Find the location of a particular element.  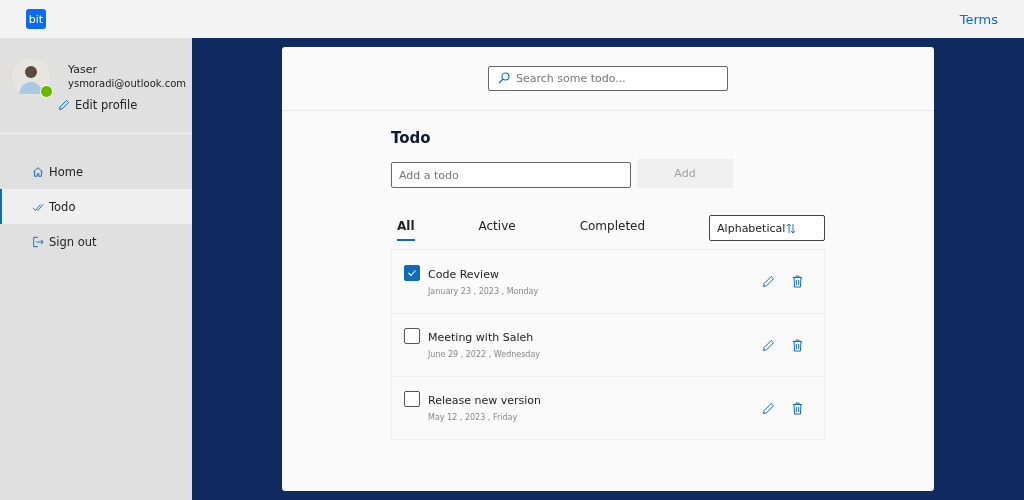

filter-tab: Completed is located at coordinates (612, 228).